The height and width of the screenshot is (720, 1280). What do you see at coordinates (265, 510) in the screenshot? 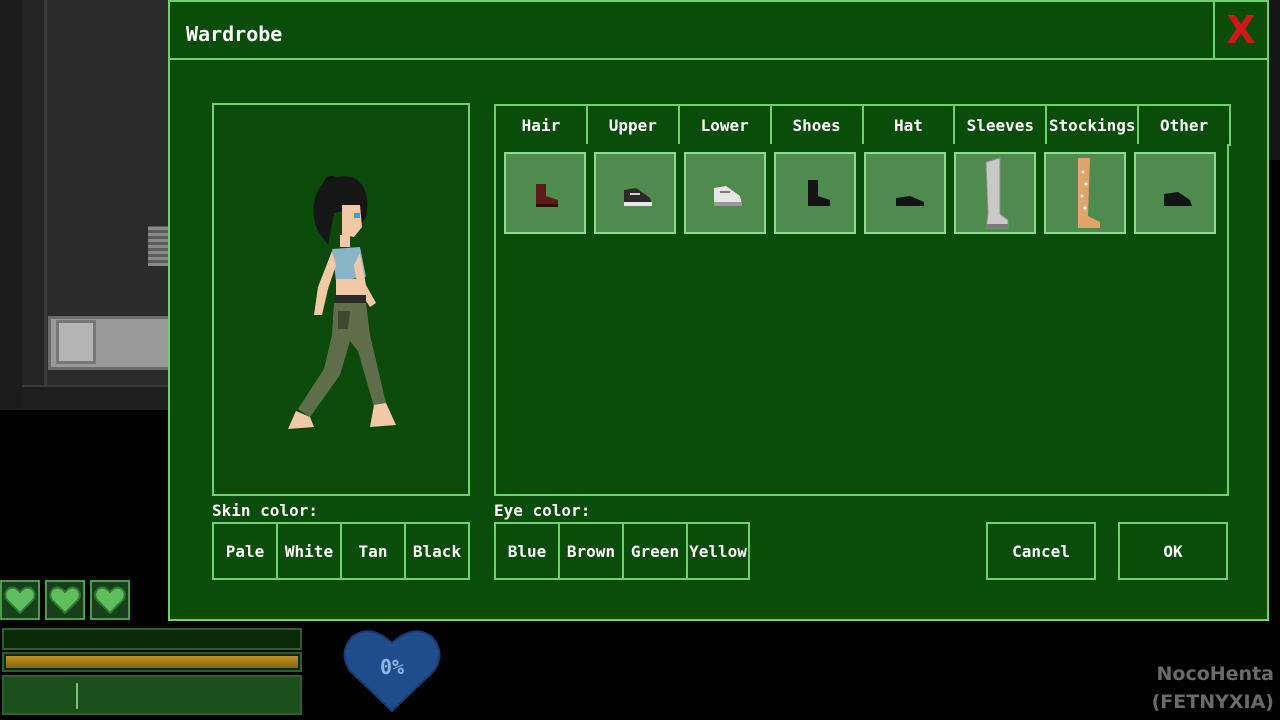
I see `skin-color-label: Skin color:` at bounding box center [265, 510].